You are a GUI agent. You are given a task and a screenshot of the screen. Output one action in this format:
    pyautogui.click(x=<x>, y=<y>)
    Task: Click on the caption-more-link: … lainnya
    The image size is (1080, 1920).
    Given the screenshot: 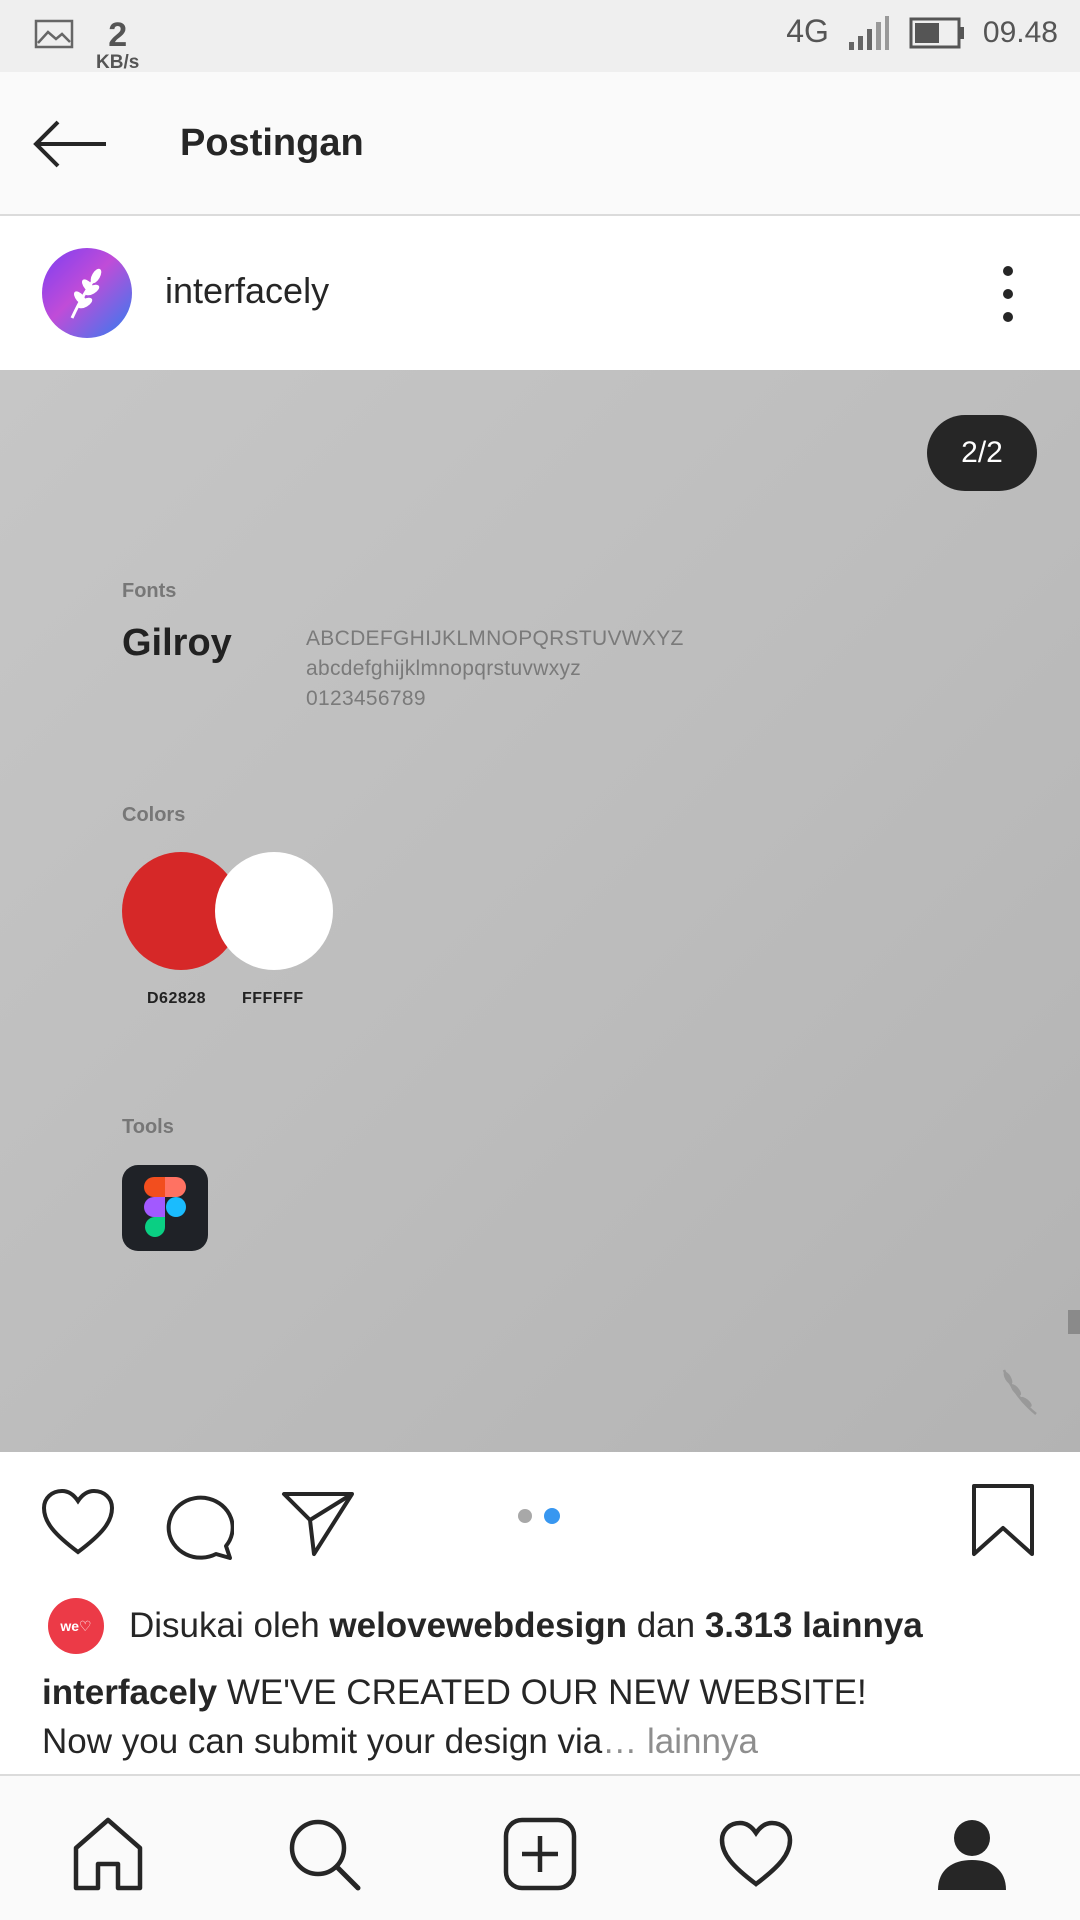 What is the action you would take?
    pyautogui.click(x=680, y=1741)
    